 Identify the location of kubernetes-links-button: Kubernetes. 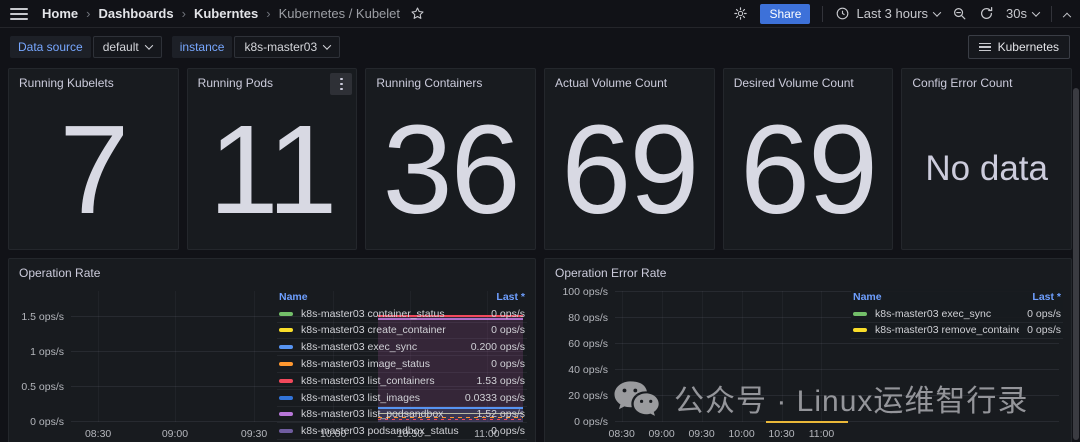
(1018, 47).